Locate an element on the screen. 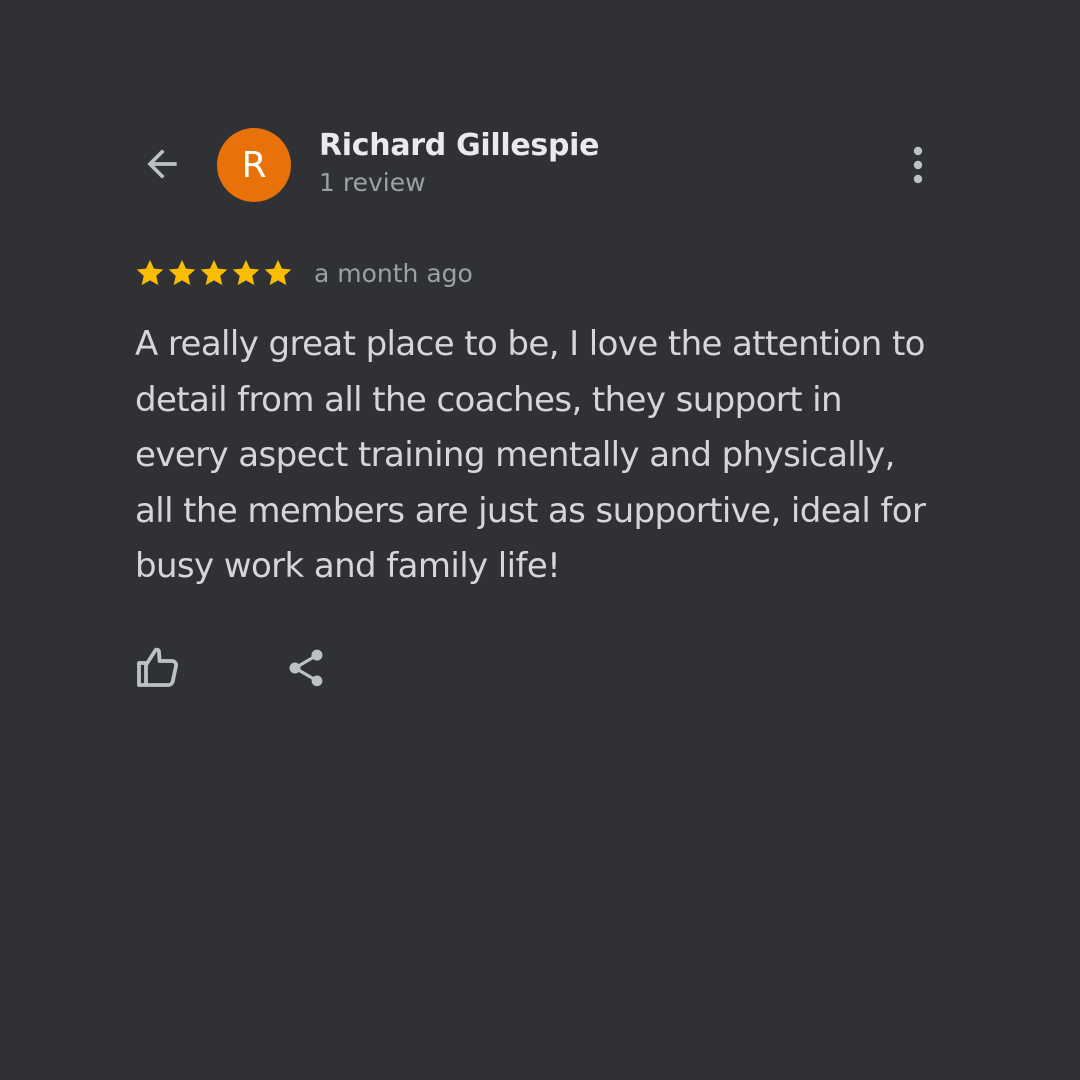 The width and height of the screenshot is (1080, 1080). like-button is located at coordinates (158, 668).